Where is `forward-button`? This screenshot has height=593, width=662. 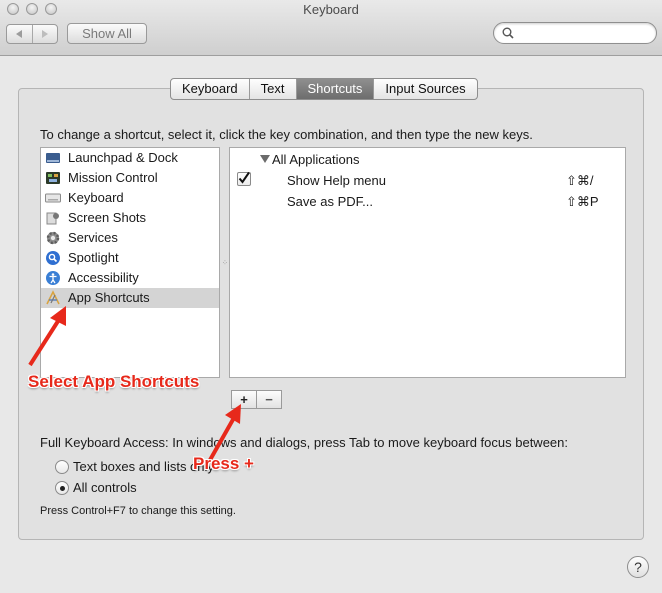
forward-button is located at coordinates (44, 34).